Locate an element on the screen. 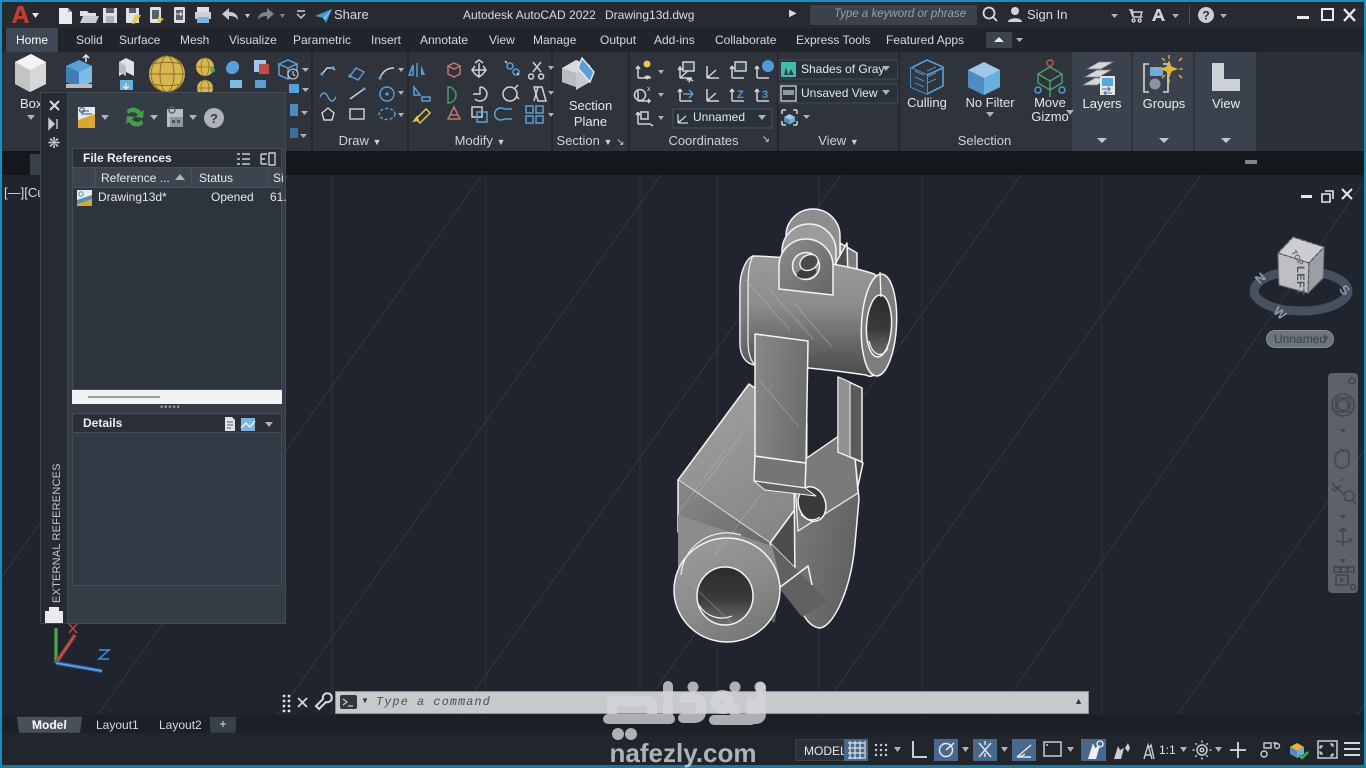 The image size is (1366, 768). svg-text: Unnamed is located at coordinates (719, 117).